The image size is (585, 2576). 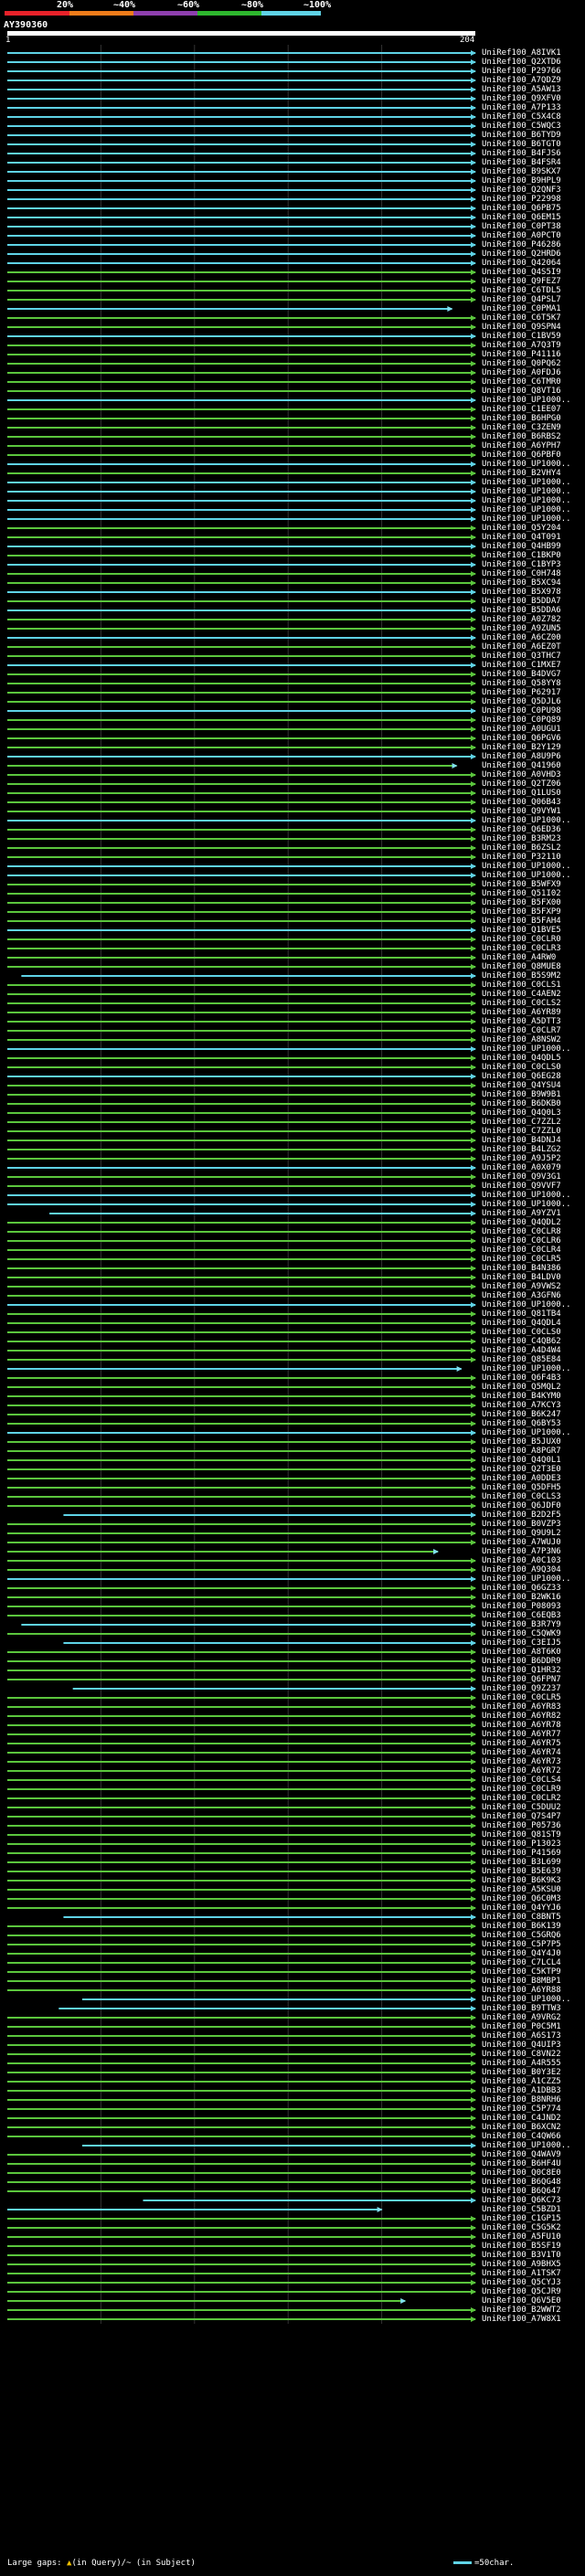 I want to click on hit-label: UniRef100_C0CLS3, so click(x=521, y=1496).